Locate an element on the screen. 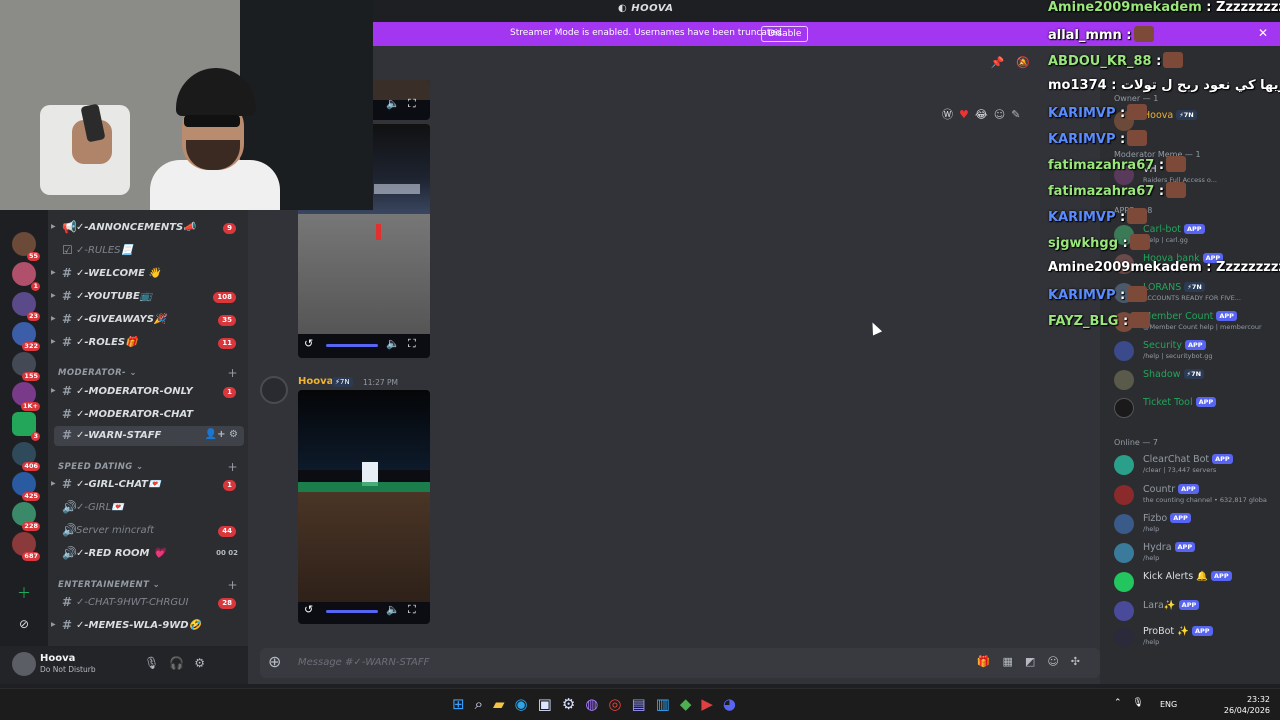 The height and width of the screenshot is (720, 1280). heart-icon: ♥ is located at coordinates (967, 114).